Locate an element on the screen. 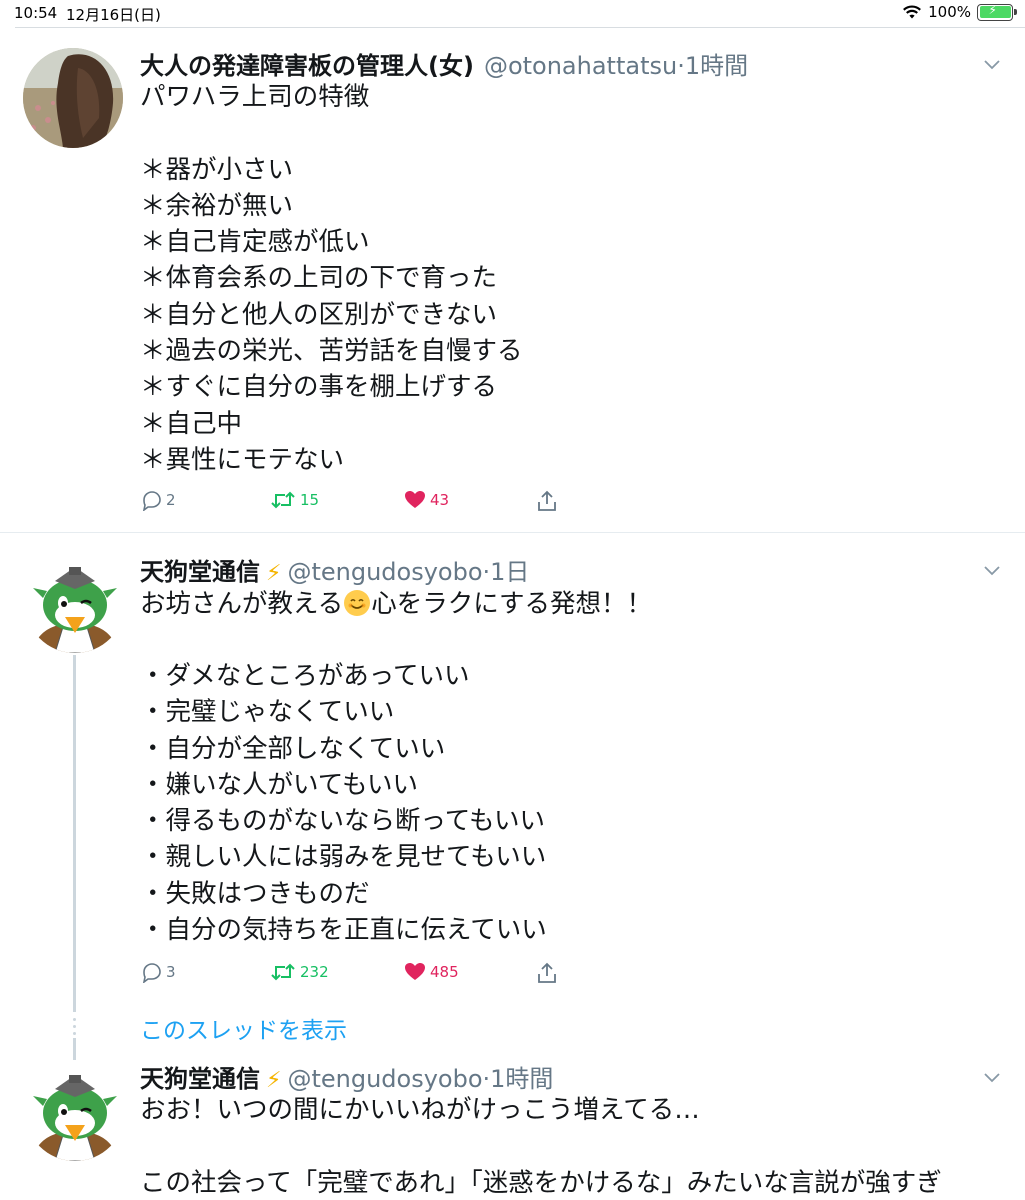 The image size is (1025, 1200). reply-count: 2 is located at coordinates (171, 500).